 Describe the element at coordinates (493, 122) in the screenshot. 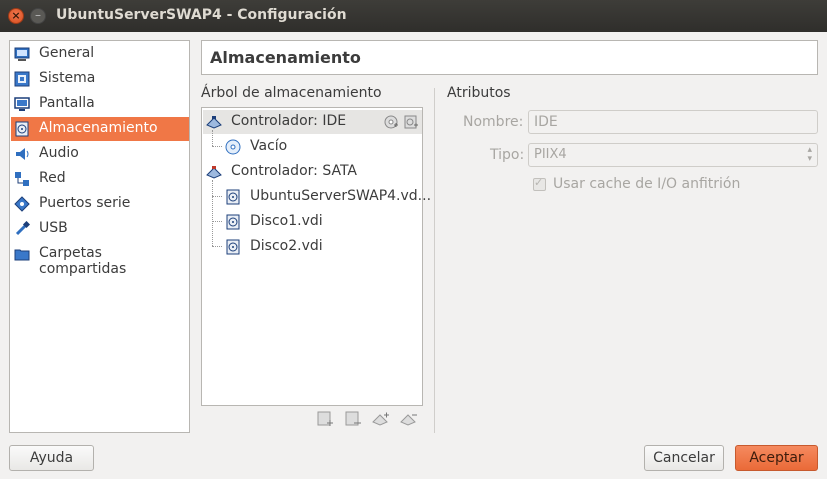

I see `name-label: Nombre:` at that location.